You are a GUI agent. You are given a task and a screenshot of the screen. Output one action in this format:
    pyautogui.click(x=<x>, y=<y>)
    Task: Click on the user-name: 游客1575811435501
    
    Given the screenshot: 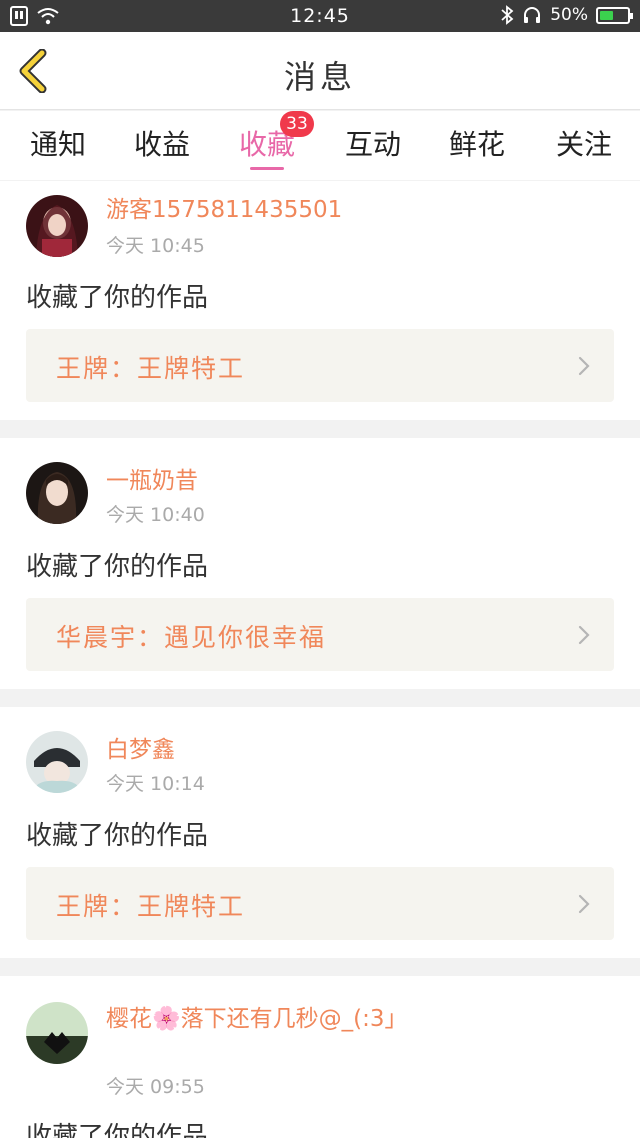 What is the action you would take?
    pyautogui.click(x=266, y=210)
    